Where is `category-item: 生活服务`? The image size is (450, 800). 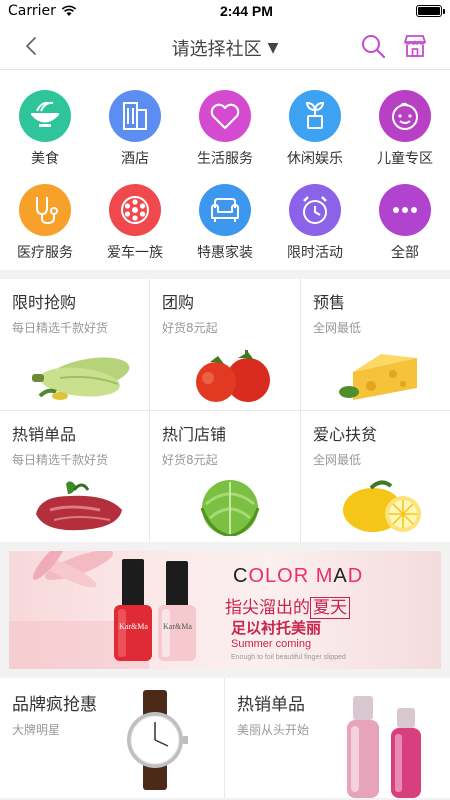
category-item: 生活服务 is located at coordinates (225, 129).